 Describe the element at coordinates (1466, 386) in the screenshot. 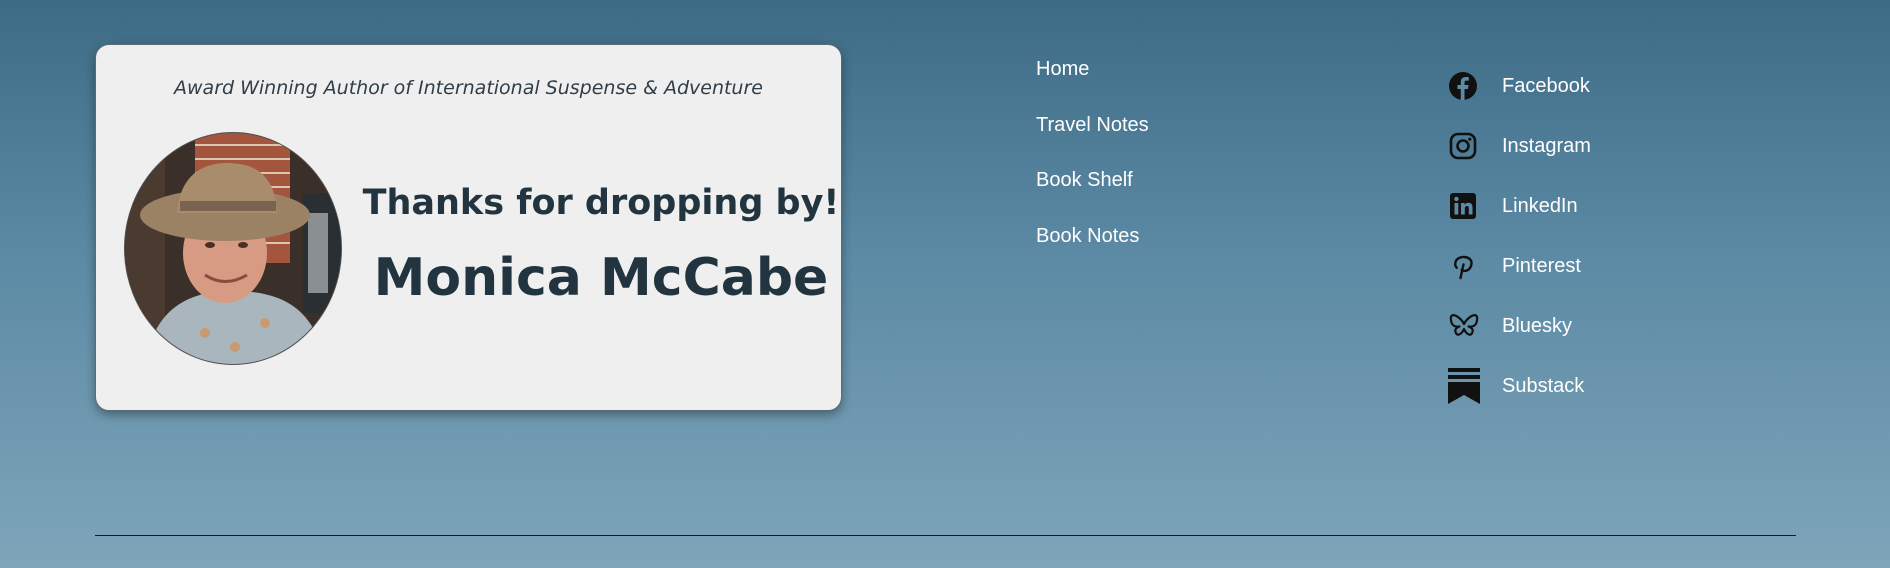

I see `substack-icon` at that location.